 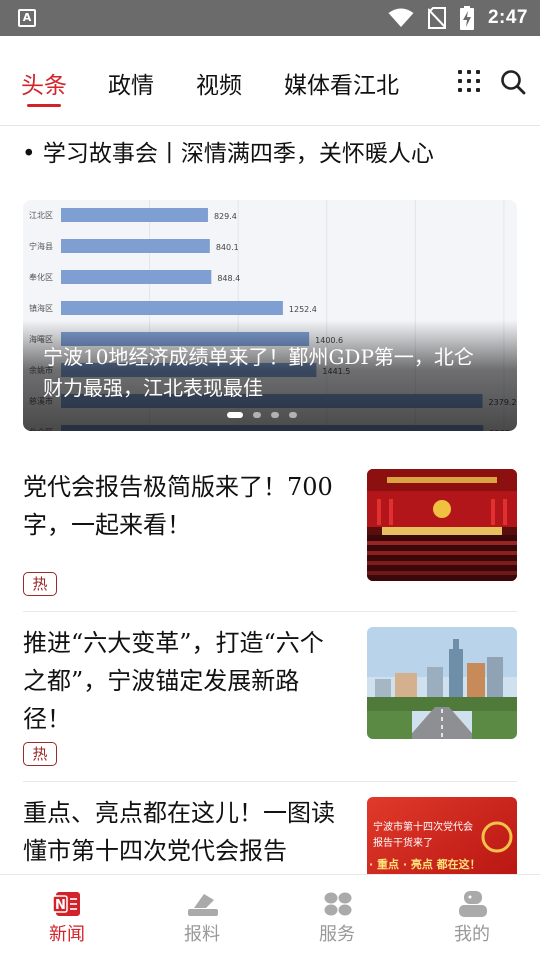 I want to click on city-skyline-photo, so click(x=442, y=683).